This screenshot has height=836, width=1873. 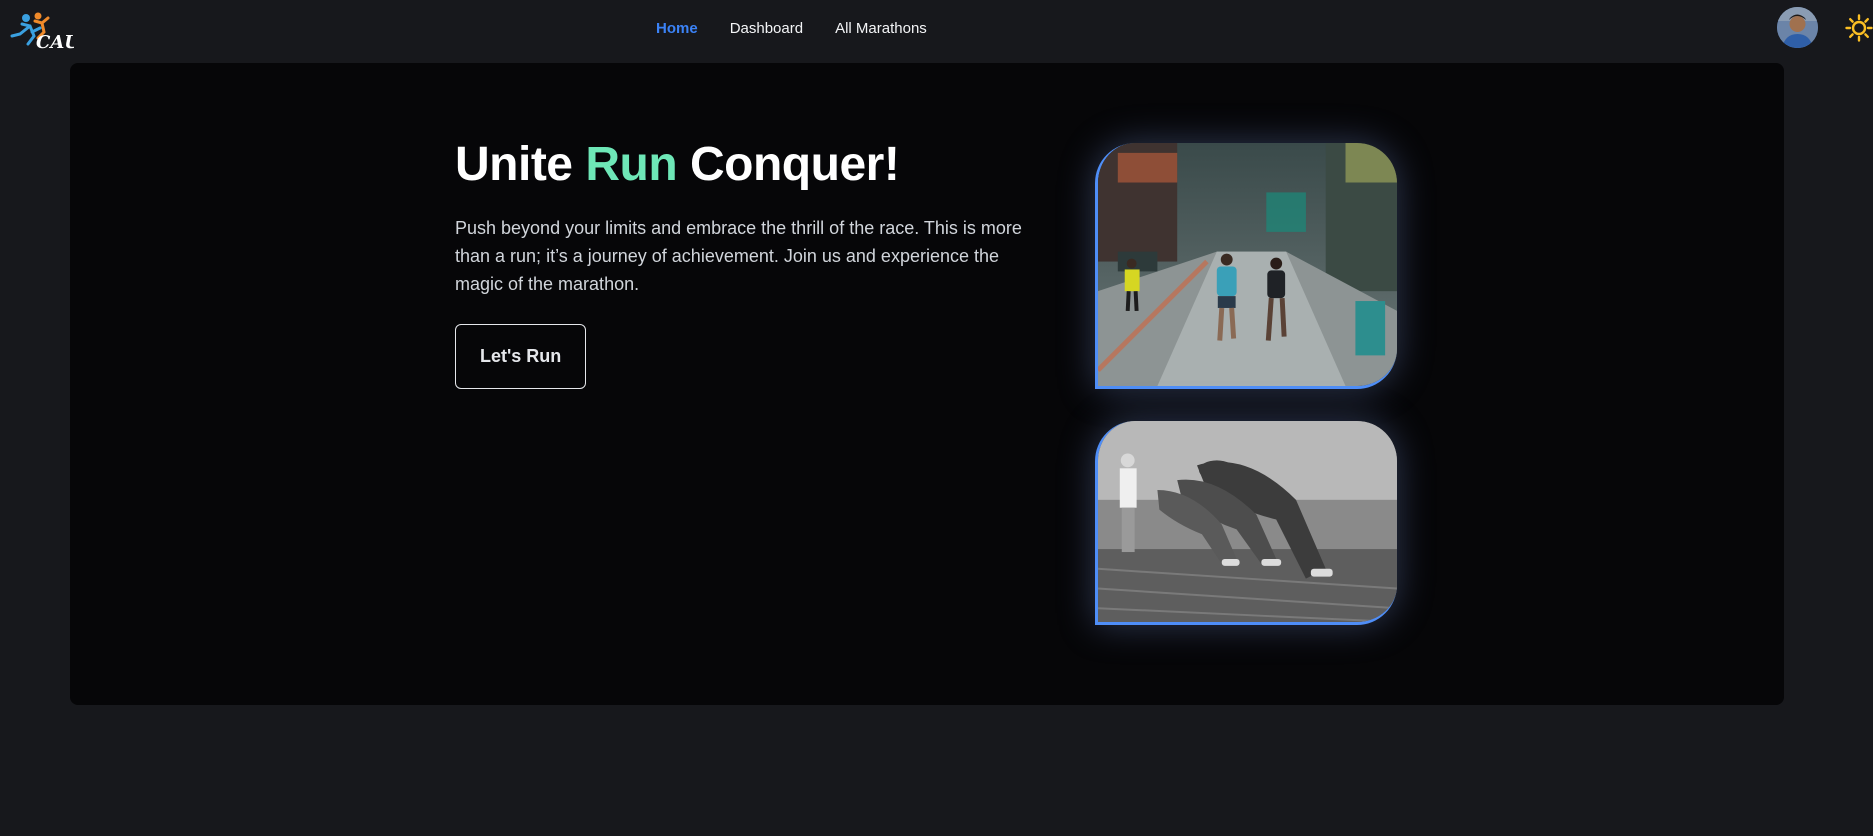 I want to click on nav-link-home: Home, so click(x=677, y=28).